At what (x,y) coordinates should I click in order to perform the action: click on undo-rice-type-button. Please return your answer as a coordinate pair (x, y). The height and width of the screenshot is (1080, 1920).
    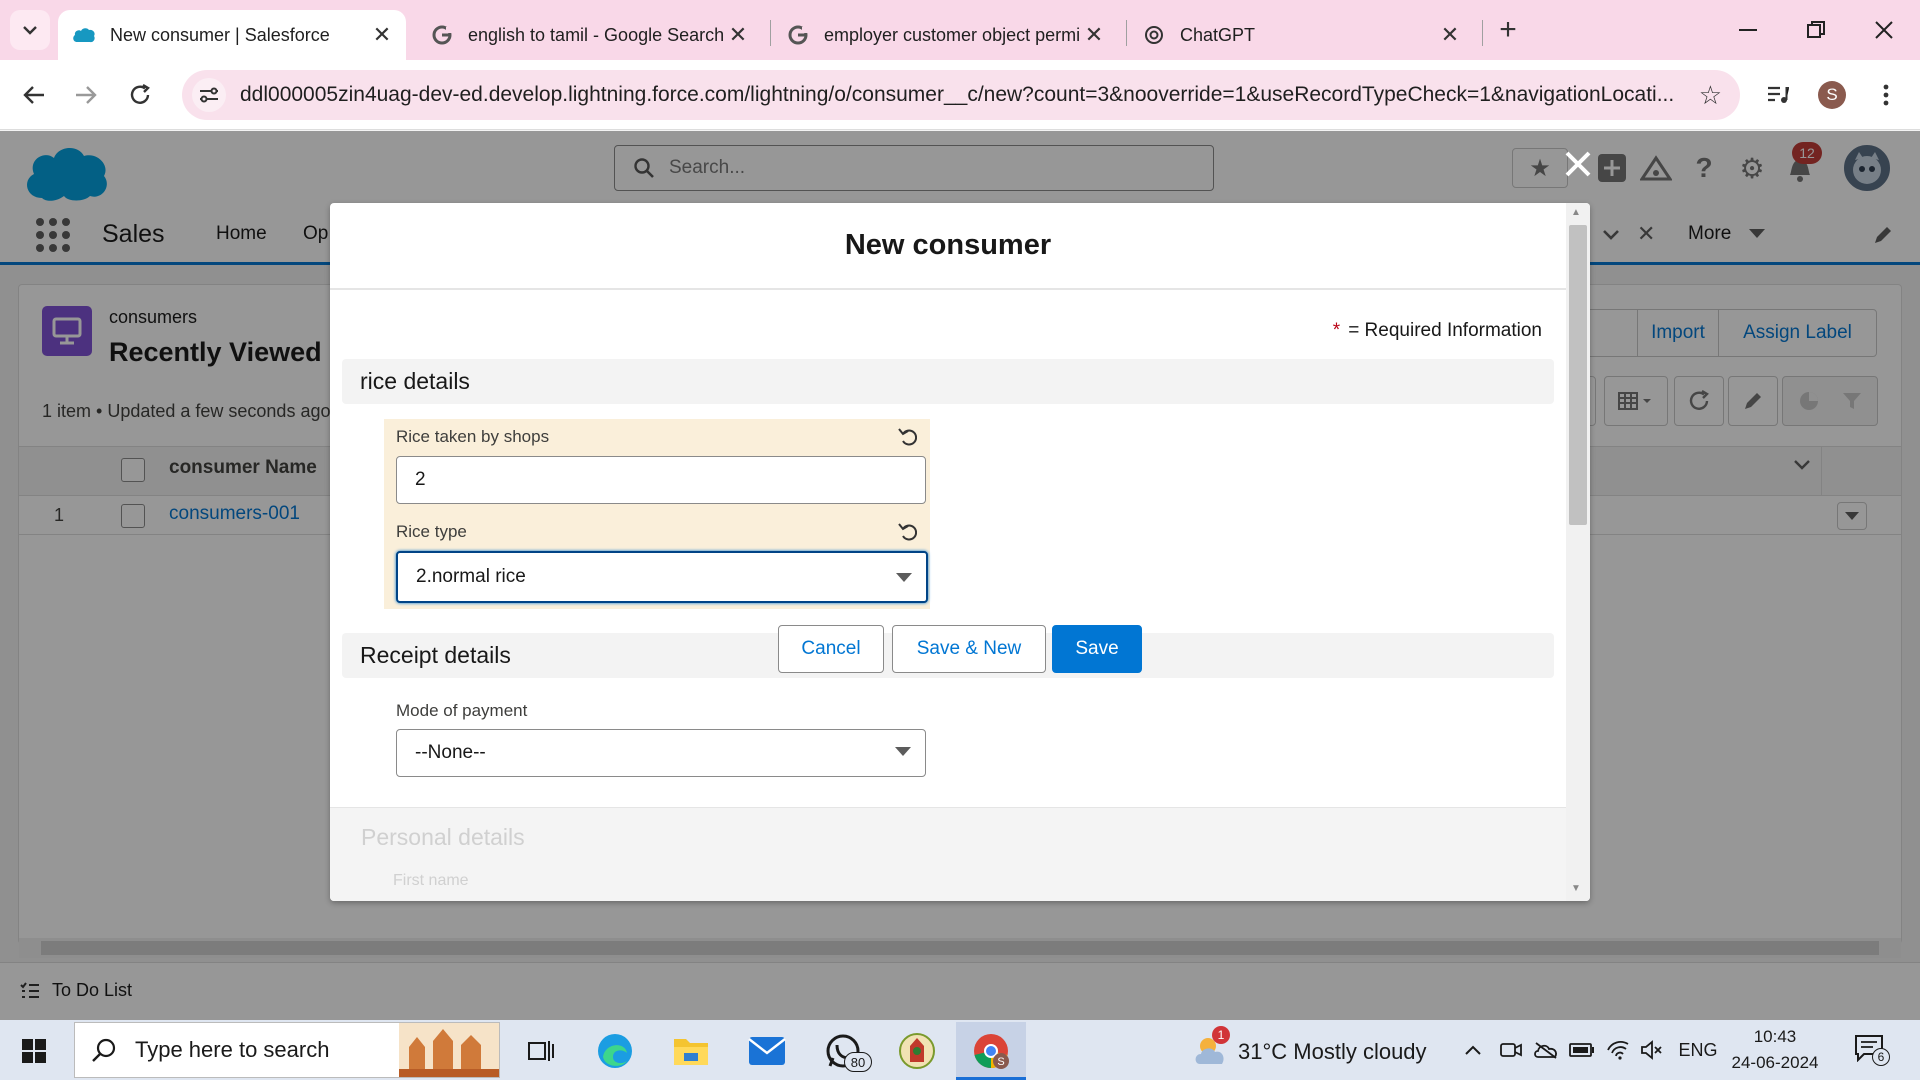
    Looking at the image, I should click on (907, 531).